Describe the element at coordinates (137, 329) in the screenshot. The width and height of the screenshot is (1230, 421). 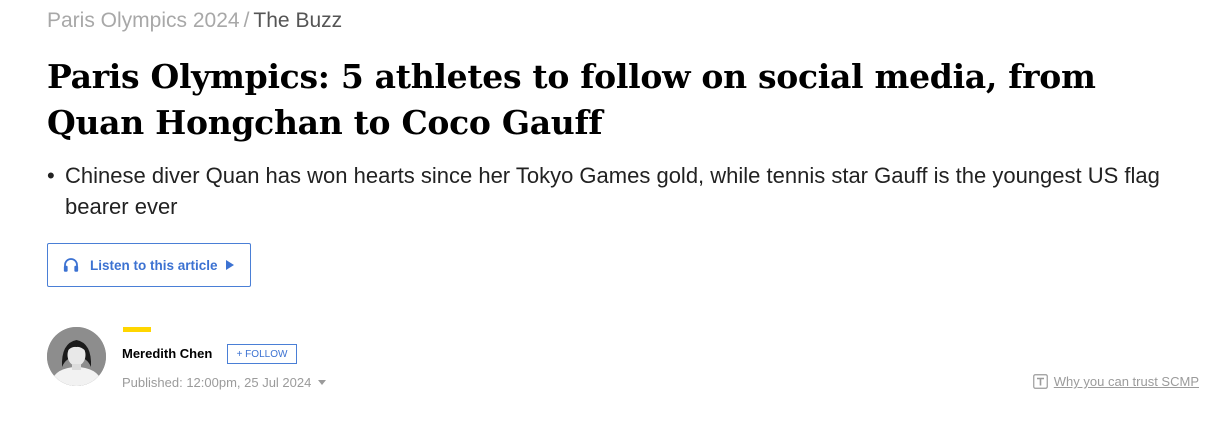
I see `author-accent-bar` at that location.